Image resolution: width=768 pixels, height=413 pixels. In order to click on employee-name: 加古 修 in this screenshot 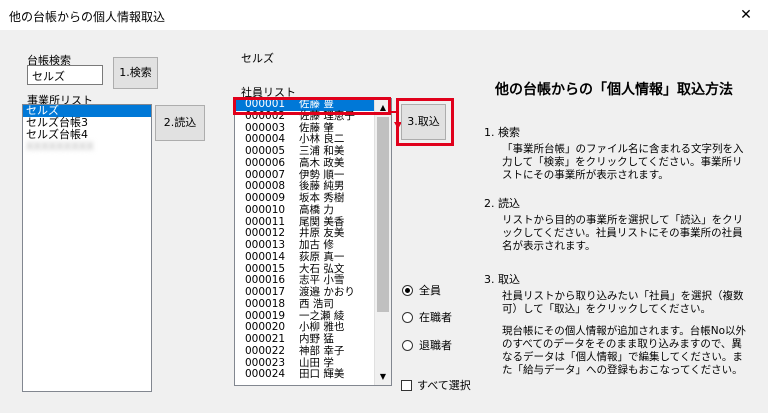, I will do `click(316, 245)`.